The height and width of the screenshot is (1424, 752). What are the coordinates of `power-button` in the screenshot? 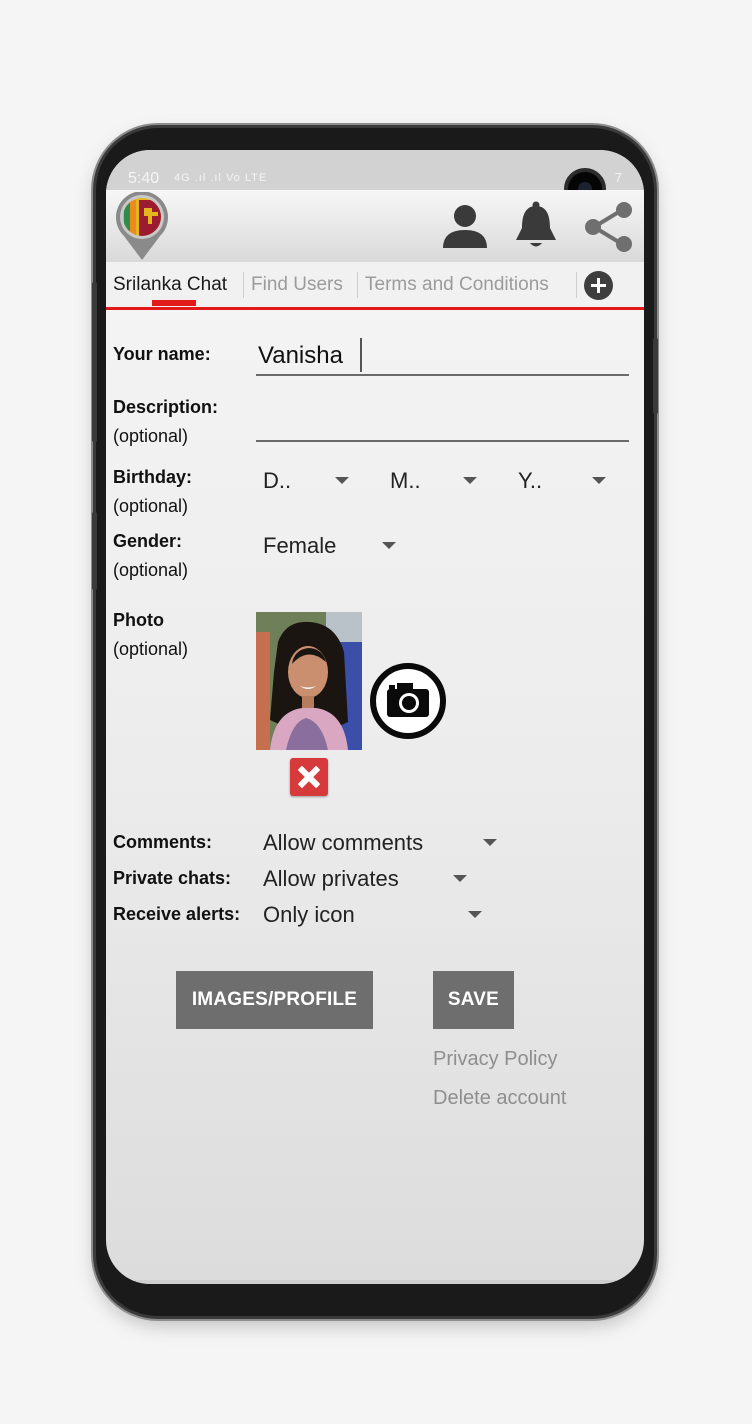 It's located at (655, 376).